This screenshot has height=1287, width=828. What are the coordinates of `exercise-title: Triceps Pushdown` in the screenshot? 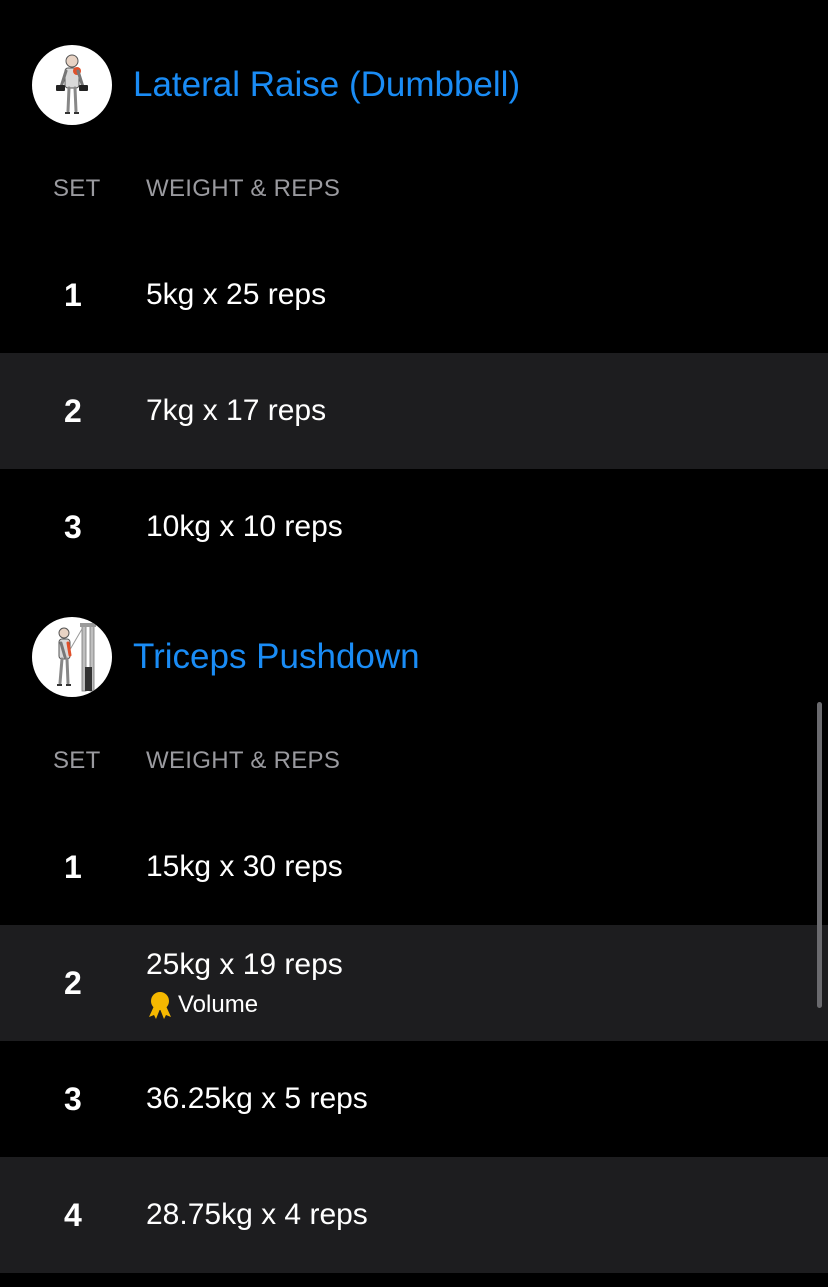 It's located at (276, 657).